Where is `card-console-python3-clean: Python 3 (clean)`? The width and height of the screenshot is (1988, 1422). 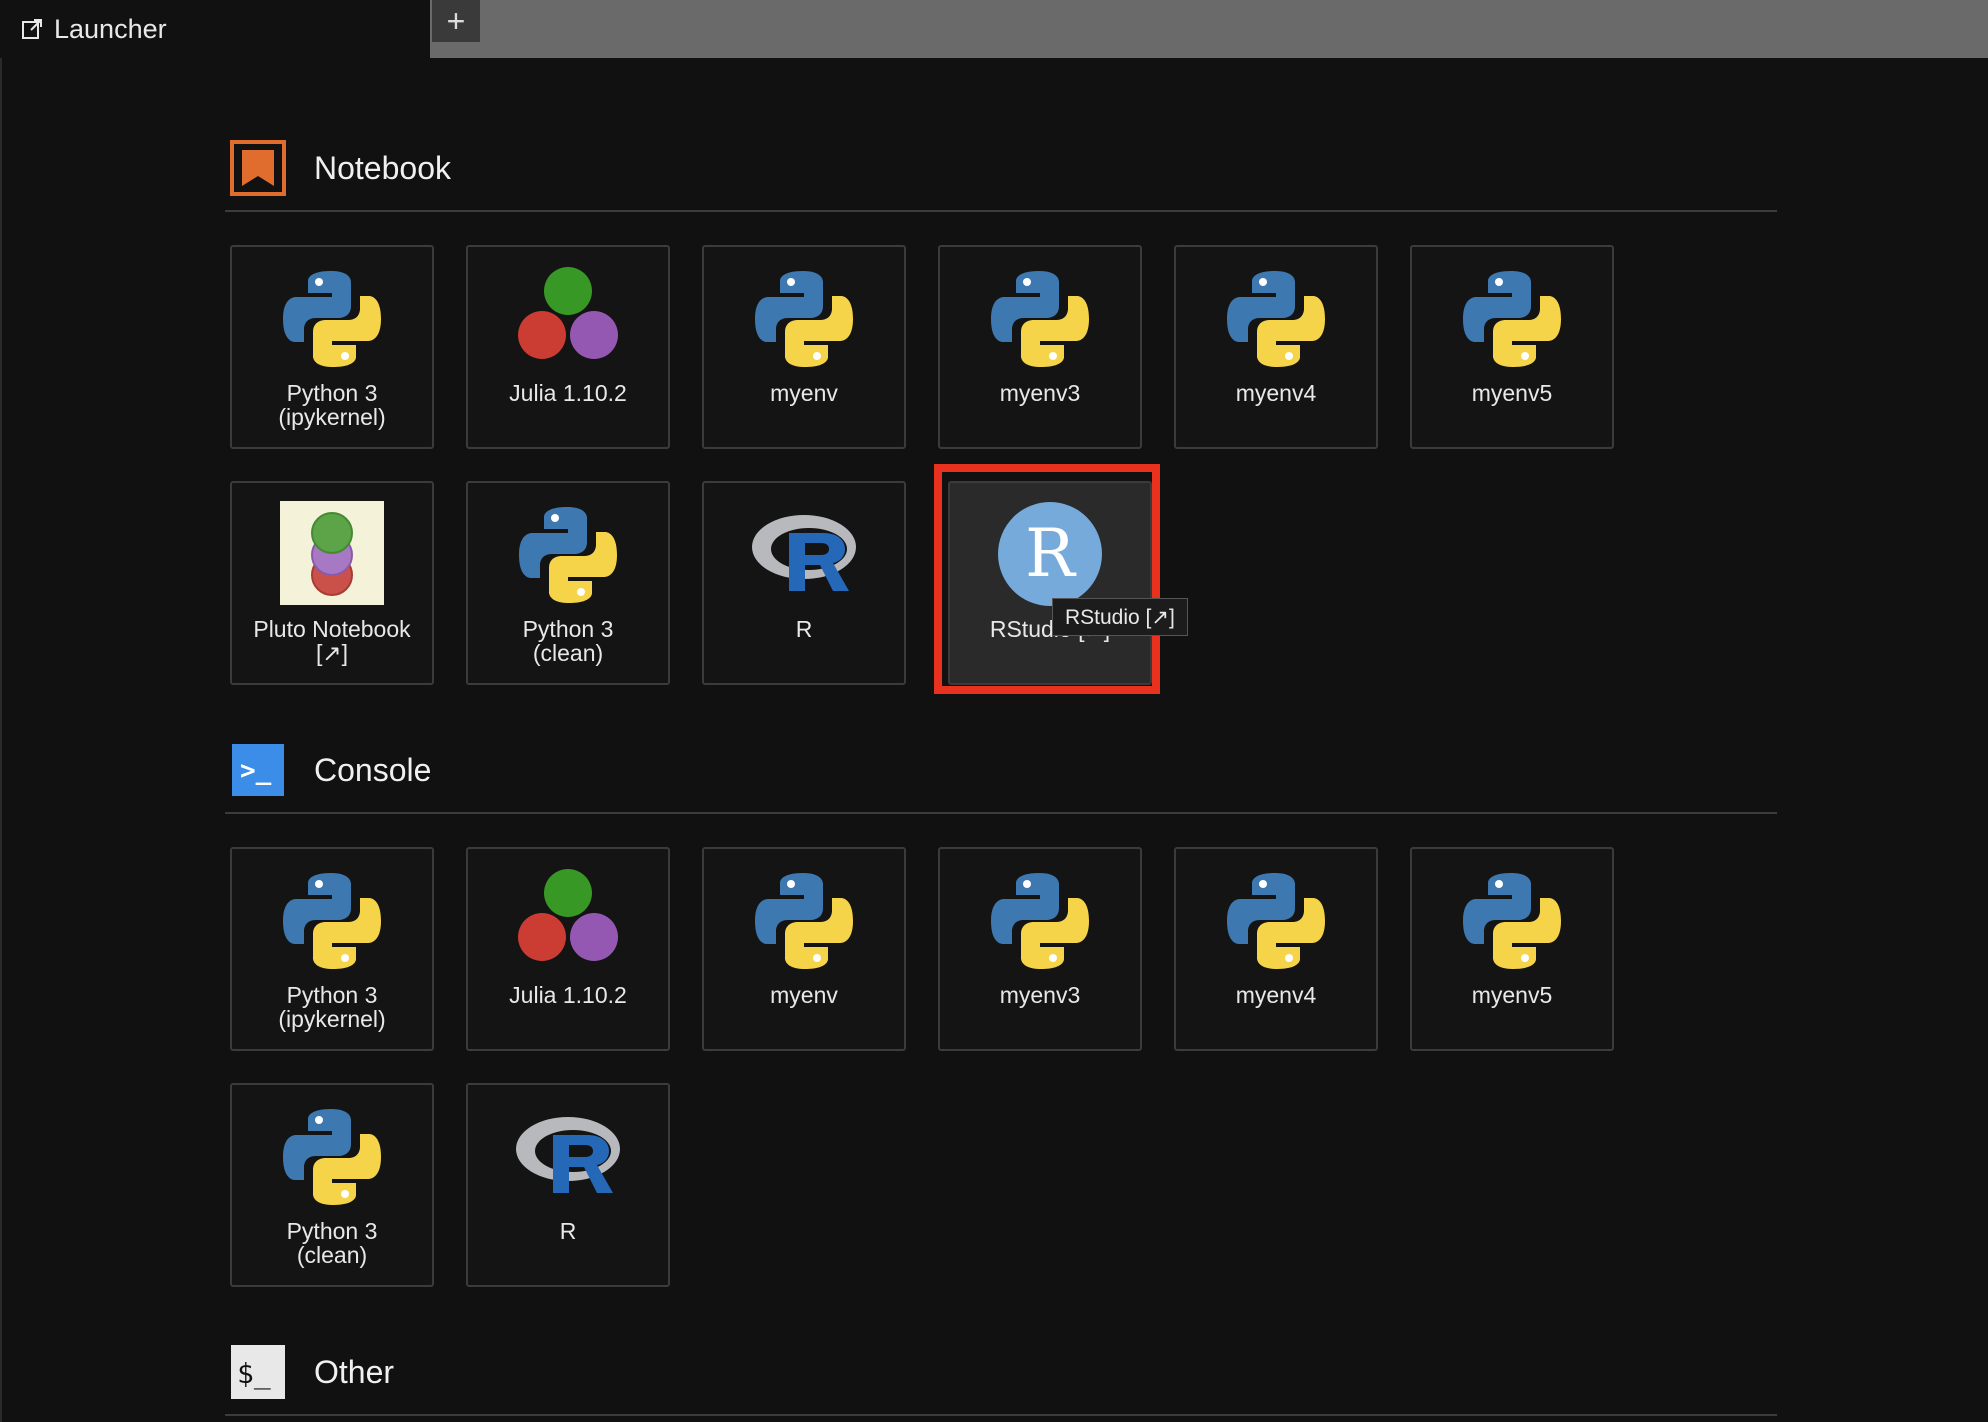 card-console-python3-clean: Python 3 (clean) is located at coordinates (332, 1185).